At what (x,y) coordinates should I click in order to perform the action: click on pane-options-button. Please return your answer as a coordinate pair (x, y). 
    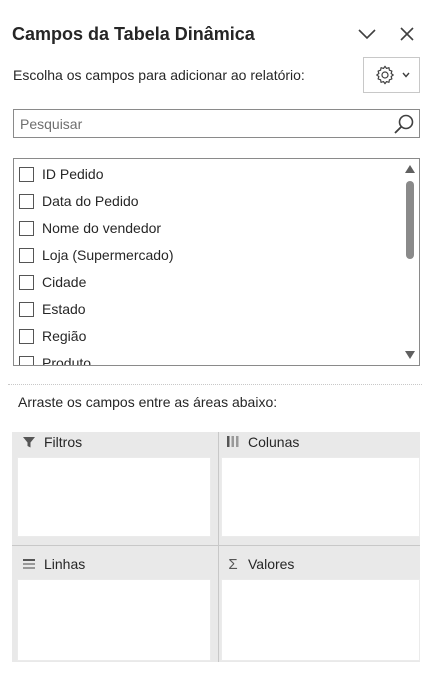
    Looking at the image, I should click on (367, 34).